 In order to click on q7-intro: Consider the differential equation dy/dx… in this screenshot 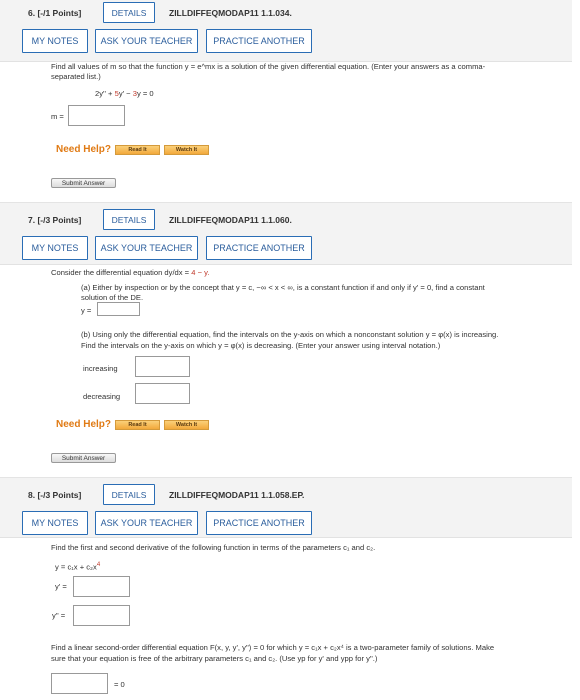, I will do `click(130, 273)`.